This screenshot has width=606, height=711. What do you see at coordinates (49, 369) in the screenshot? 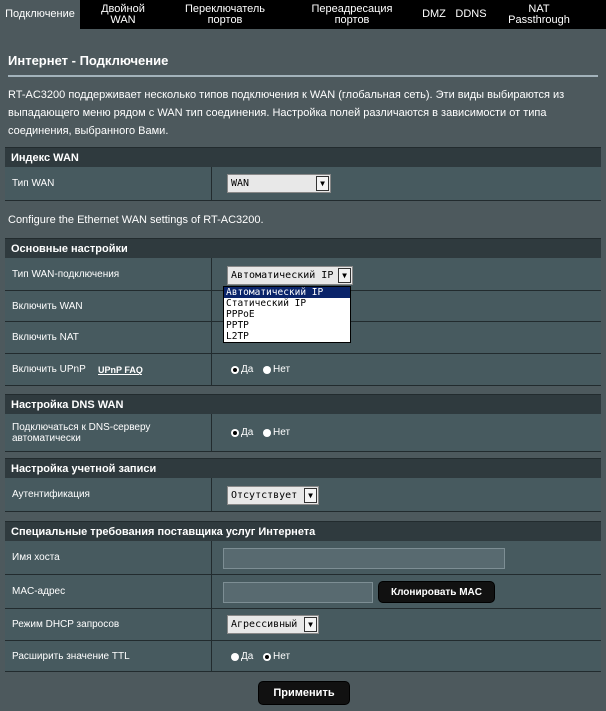
I see `enable-upnp-text: Включить UPnP` at bounding box center [49, 369].